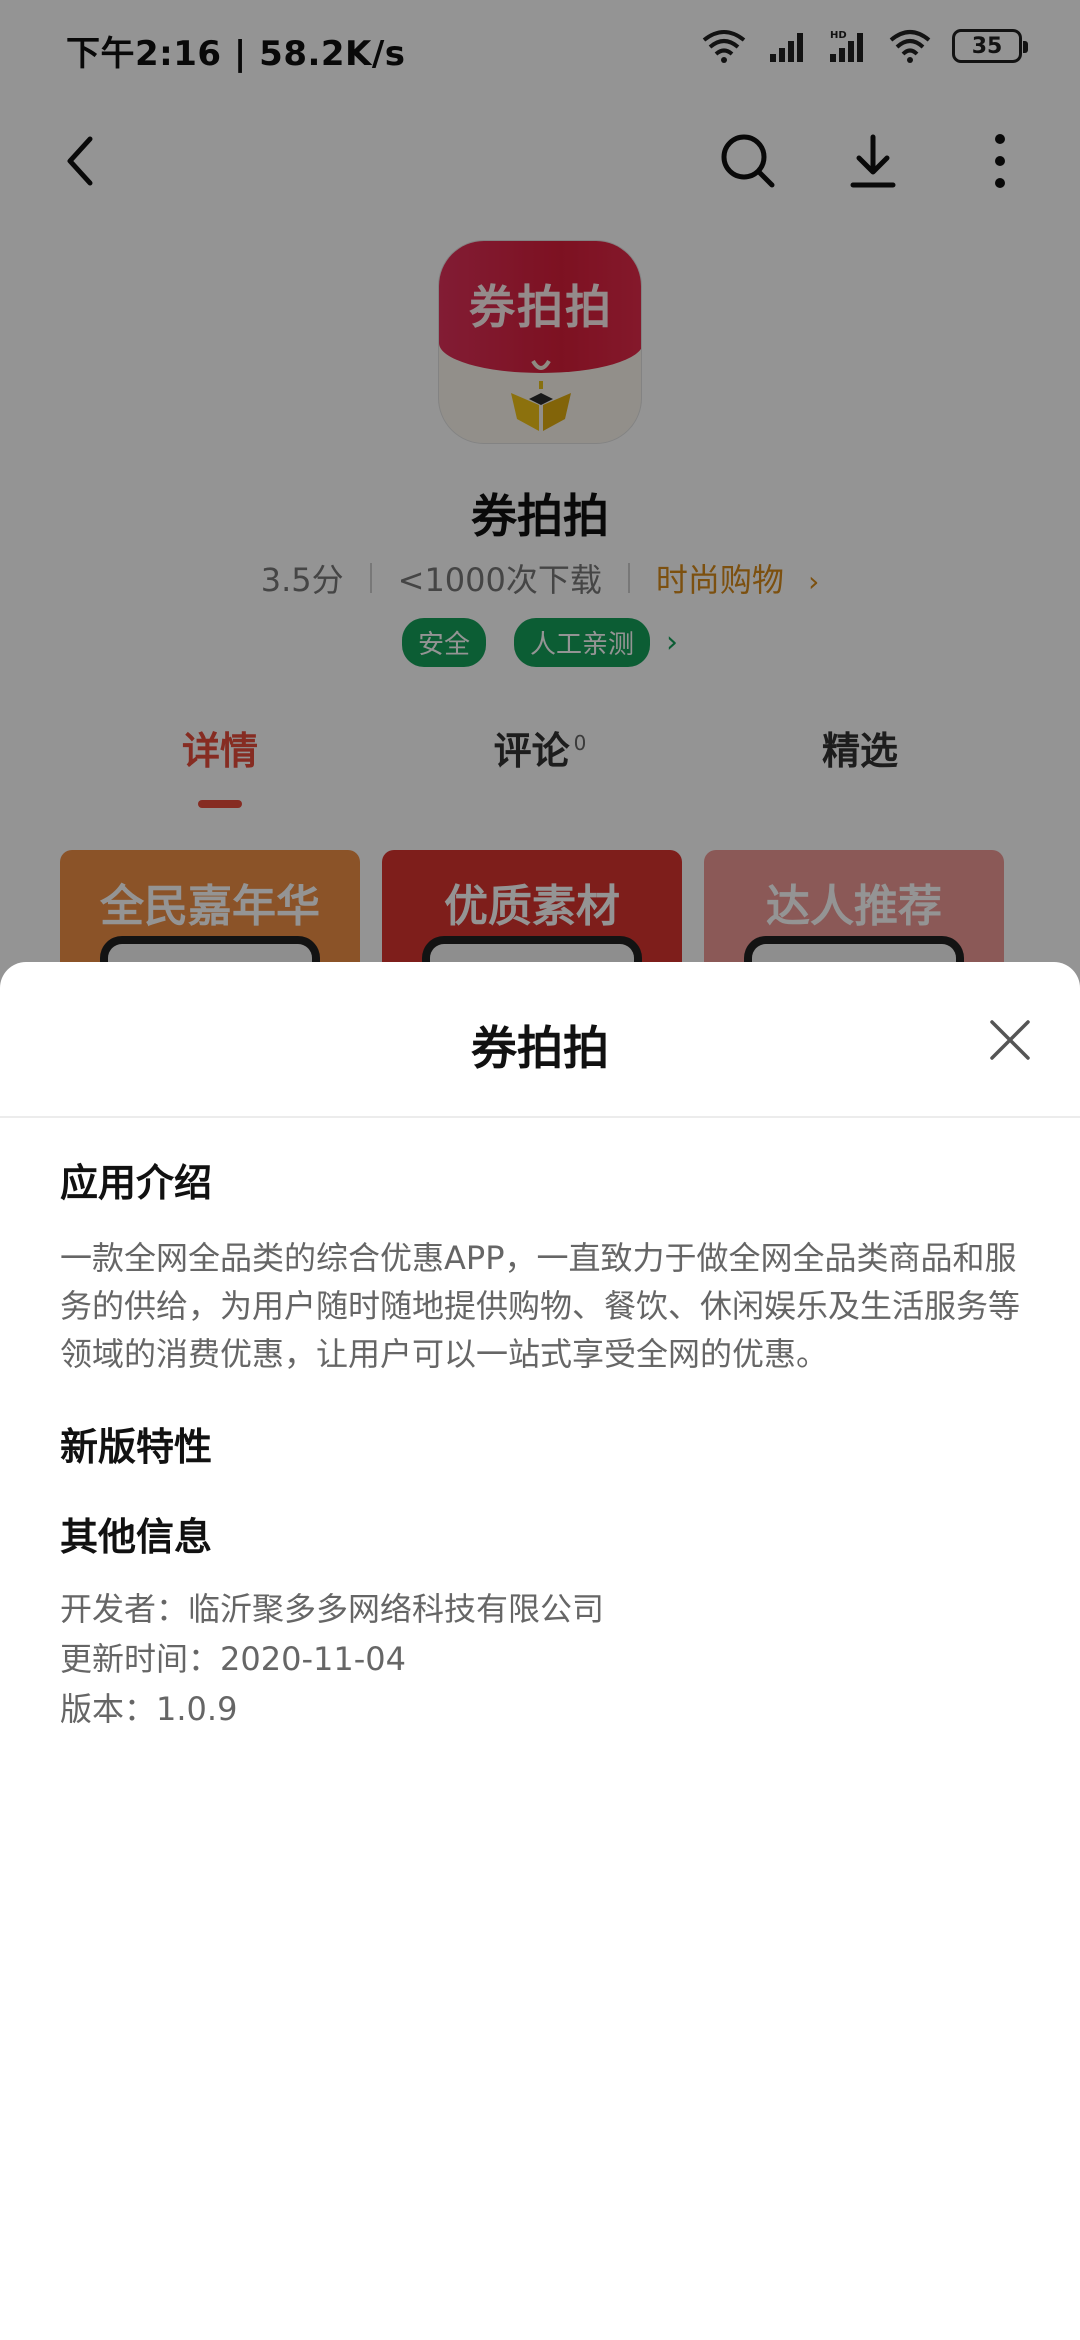 This screenshot has width=1080, height=2340. I want to click on close-icon, so click(1010, 1040).